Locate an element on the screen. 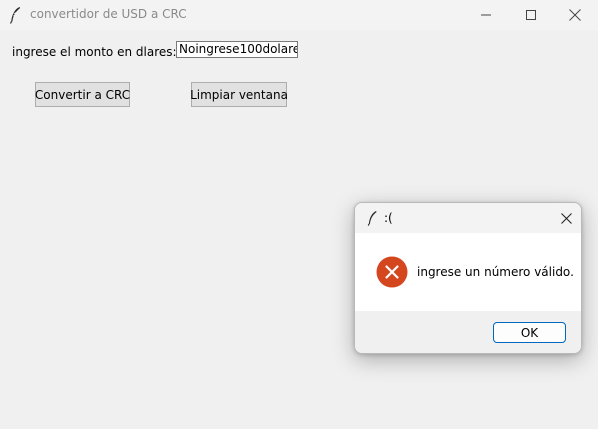  convert-button: Convertir a CRC is located at coordinates (82, 94).